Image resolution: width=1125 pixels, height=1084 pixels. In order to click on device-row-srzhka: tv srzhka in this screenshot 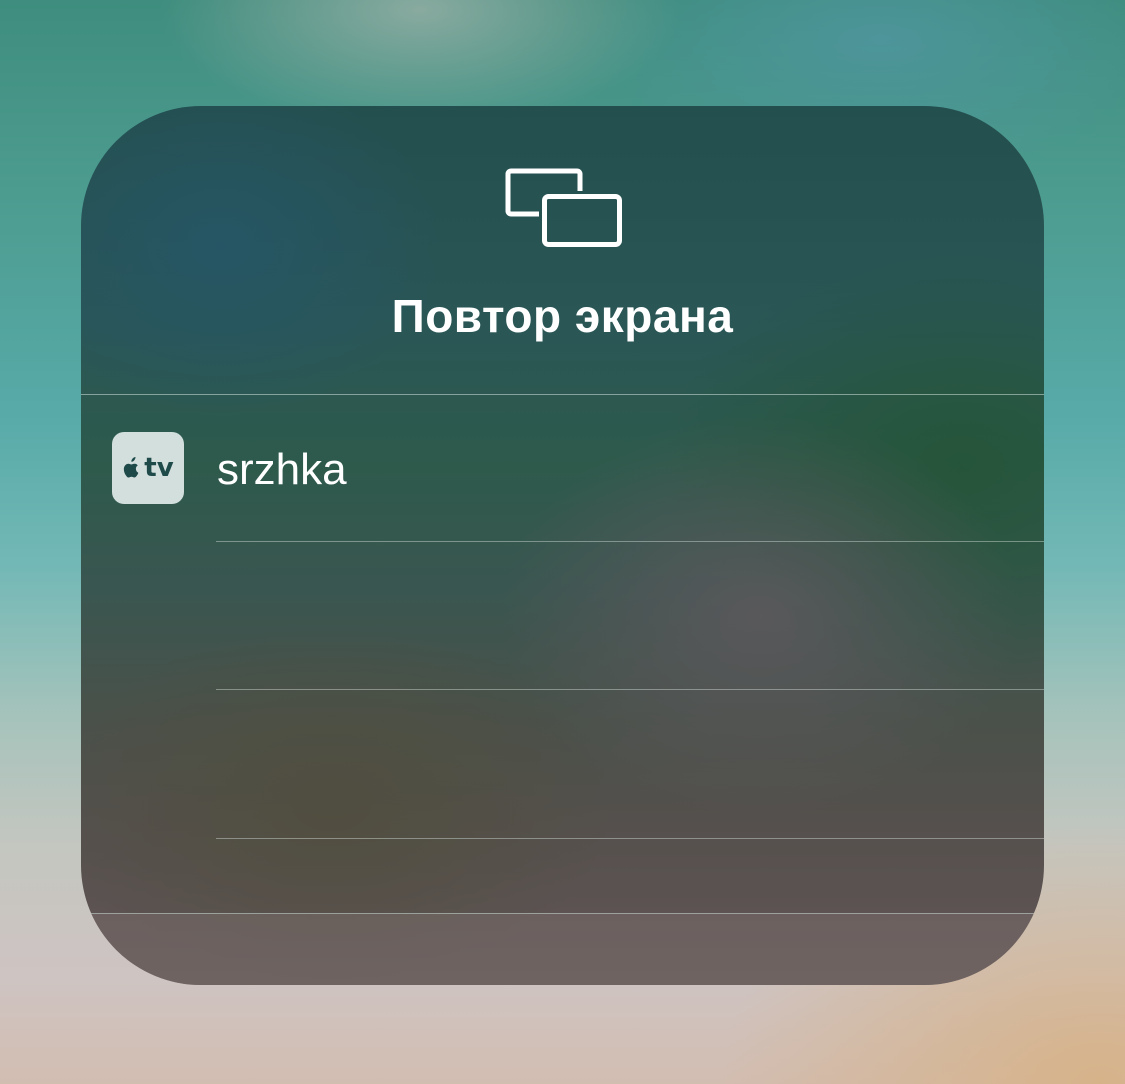, I will do `click(562, 468)`.